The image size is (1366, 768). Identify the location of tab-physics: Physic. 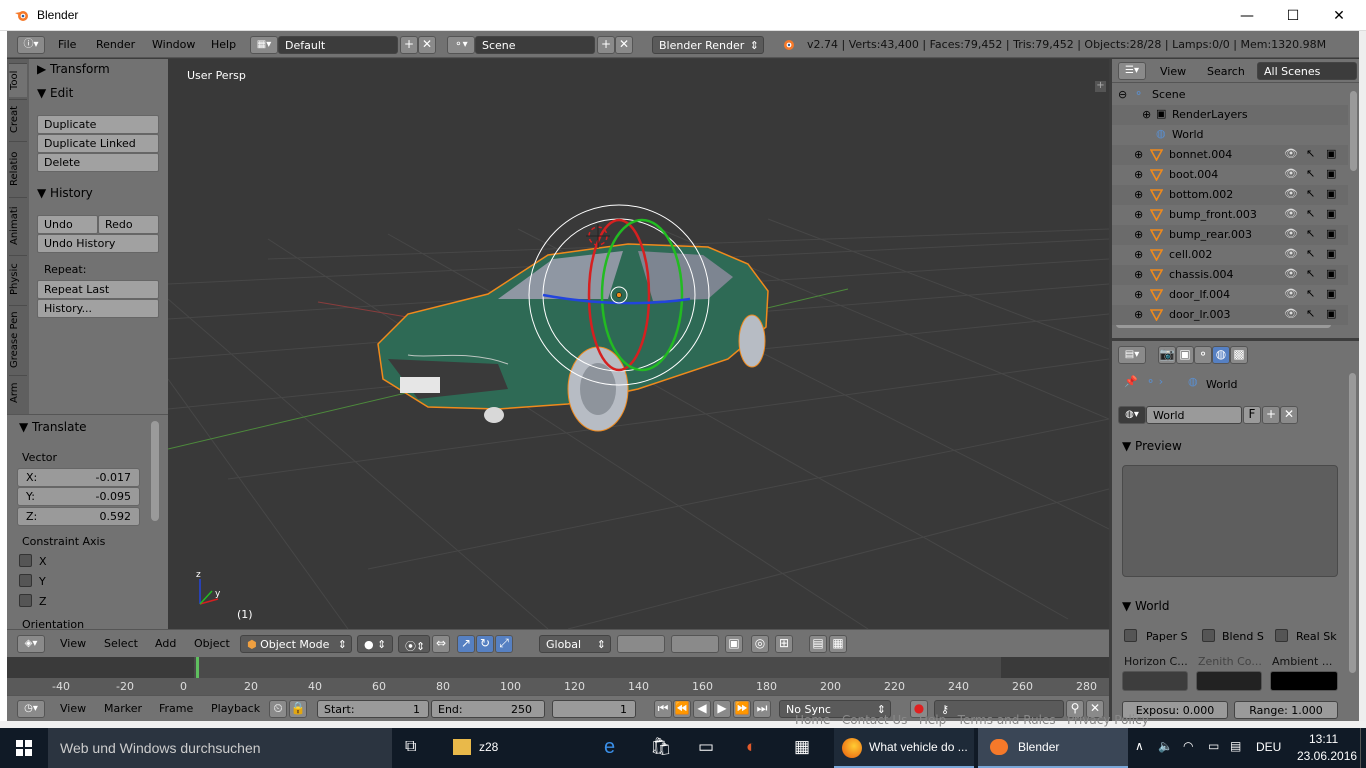
(18, 279).